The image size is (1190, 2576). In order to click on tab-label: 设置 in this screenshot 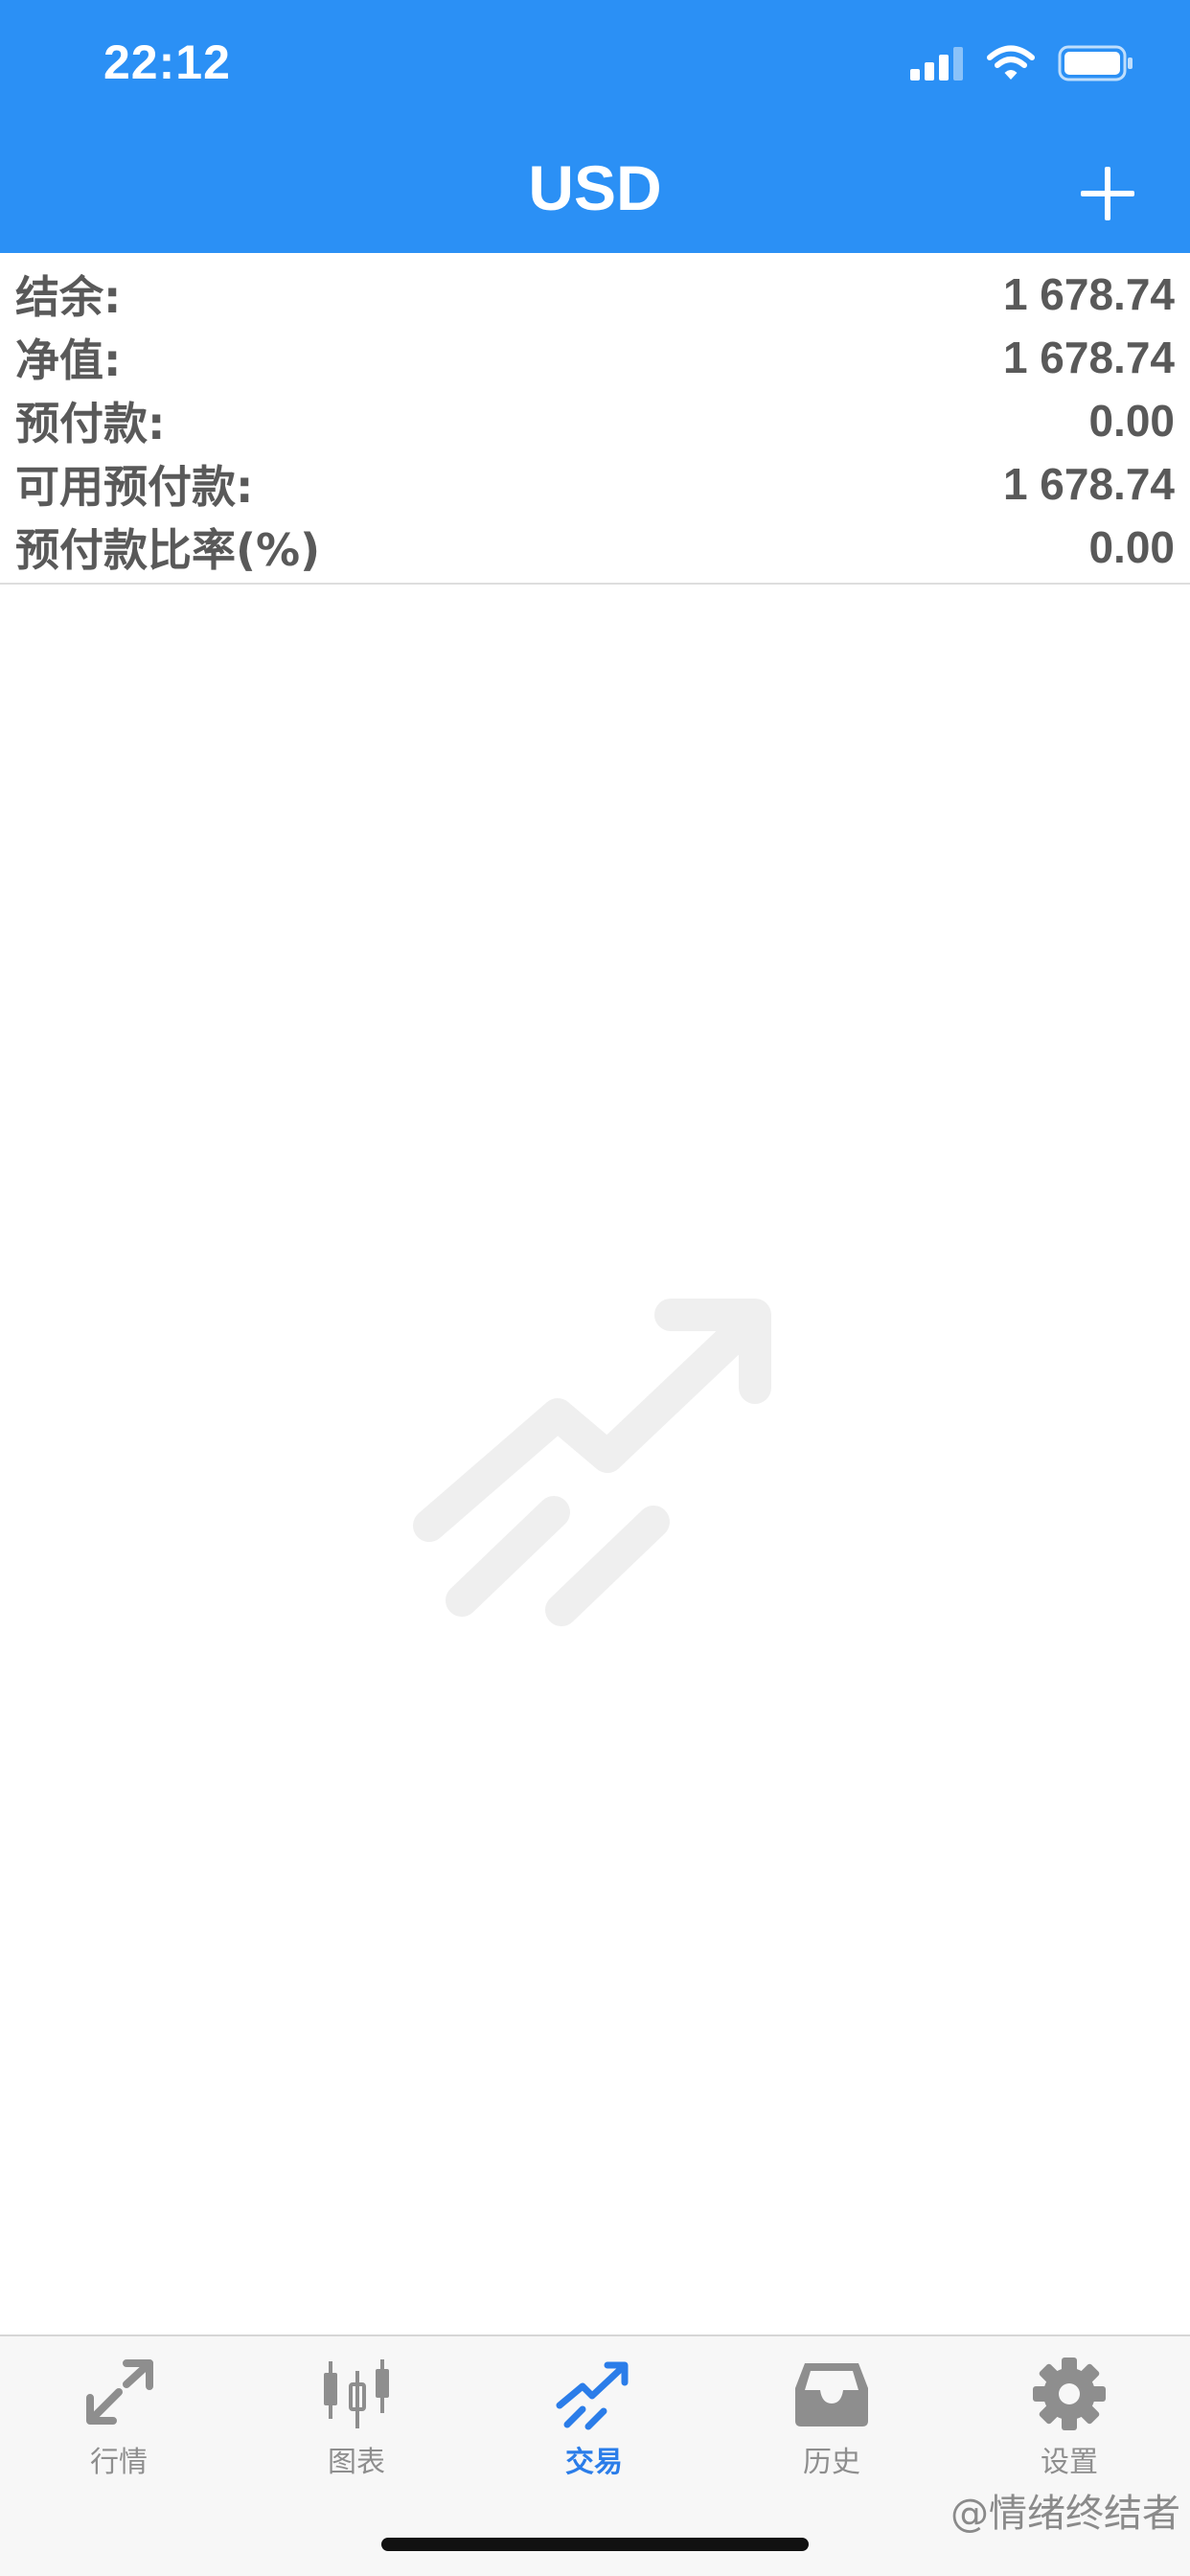, I will do `click(1070, 2463)`.